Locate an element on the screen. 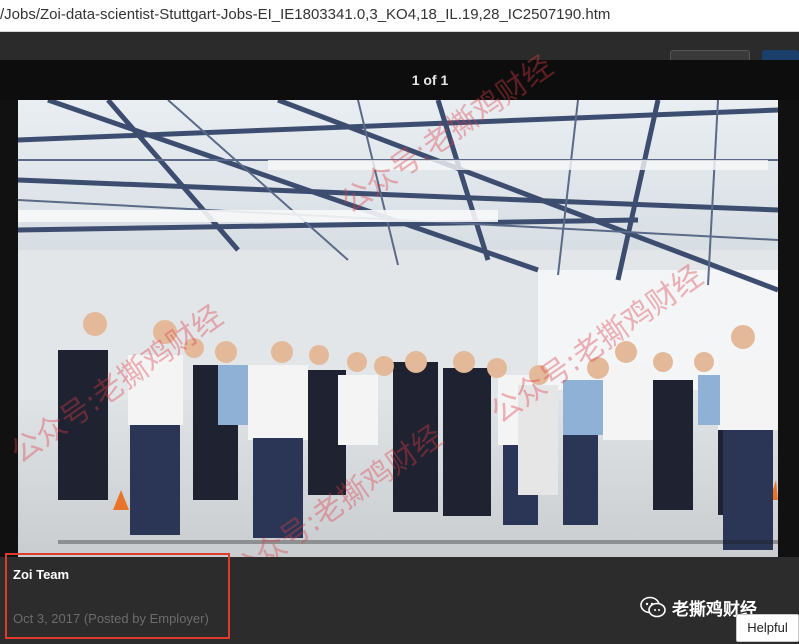 The height and width of the screenshot is (644, 799). photo-counter: 1 of 1 is located at coordinates (430, 80).